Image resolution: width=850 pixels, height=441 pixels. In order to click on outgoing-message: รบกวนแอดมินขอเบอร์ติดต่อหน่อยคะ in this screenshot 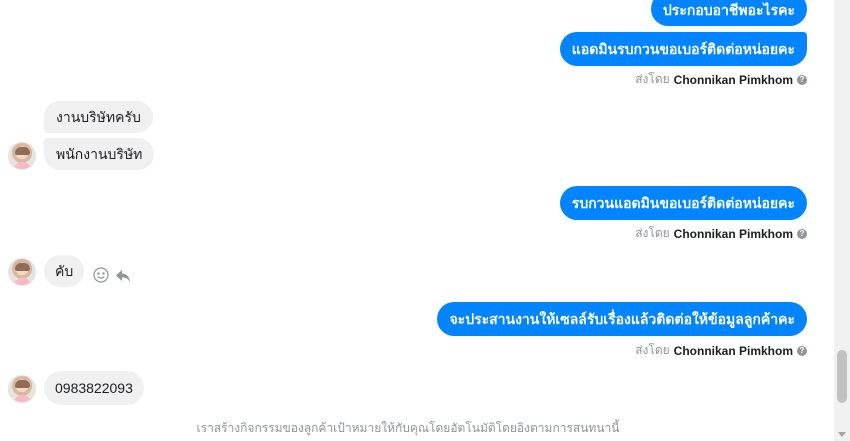, I will do `click(683, 203)`.